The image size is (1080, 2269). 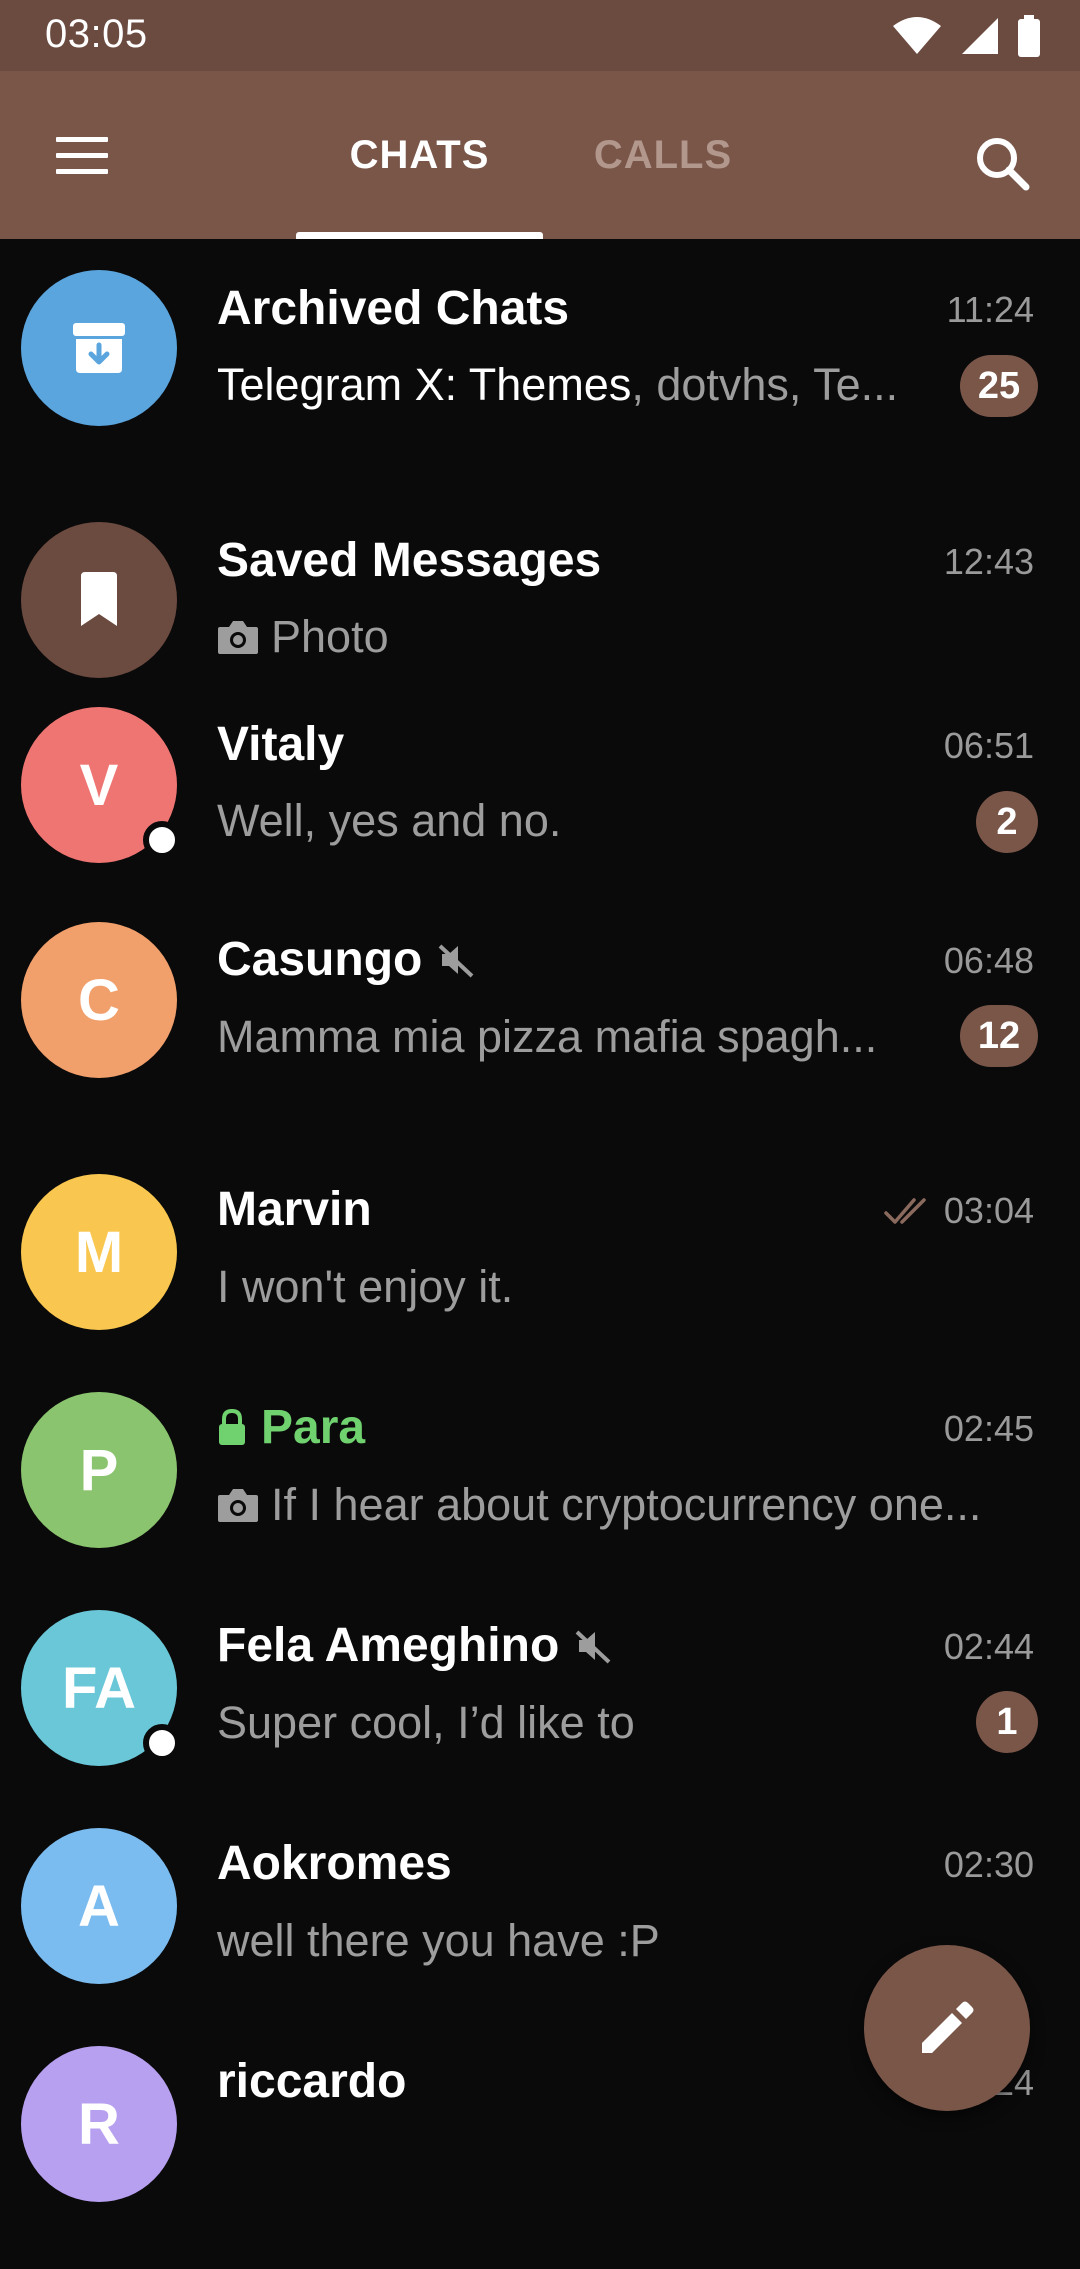 What do you see at coordinates (84, 158) in the screenshot?
I see `menu-button` at bounding box center [84, 158].